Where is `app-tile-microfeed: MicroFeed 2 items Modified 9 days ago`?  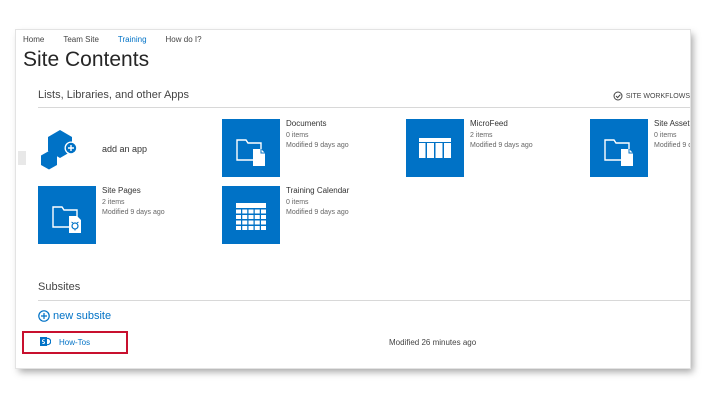 app-tile-microfeed: MicroFeed 2 items Modified 9 days ago is located at coordinates (496, 148).